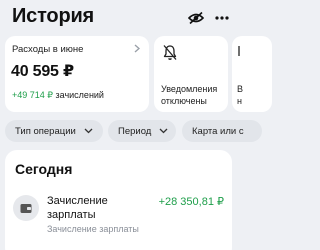 This screenshot has height=250, width=320. I want to click on chevron-right-icon, so click(137, 48).